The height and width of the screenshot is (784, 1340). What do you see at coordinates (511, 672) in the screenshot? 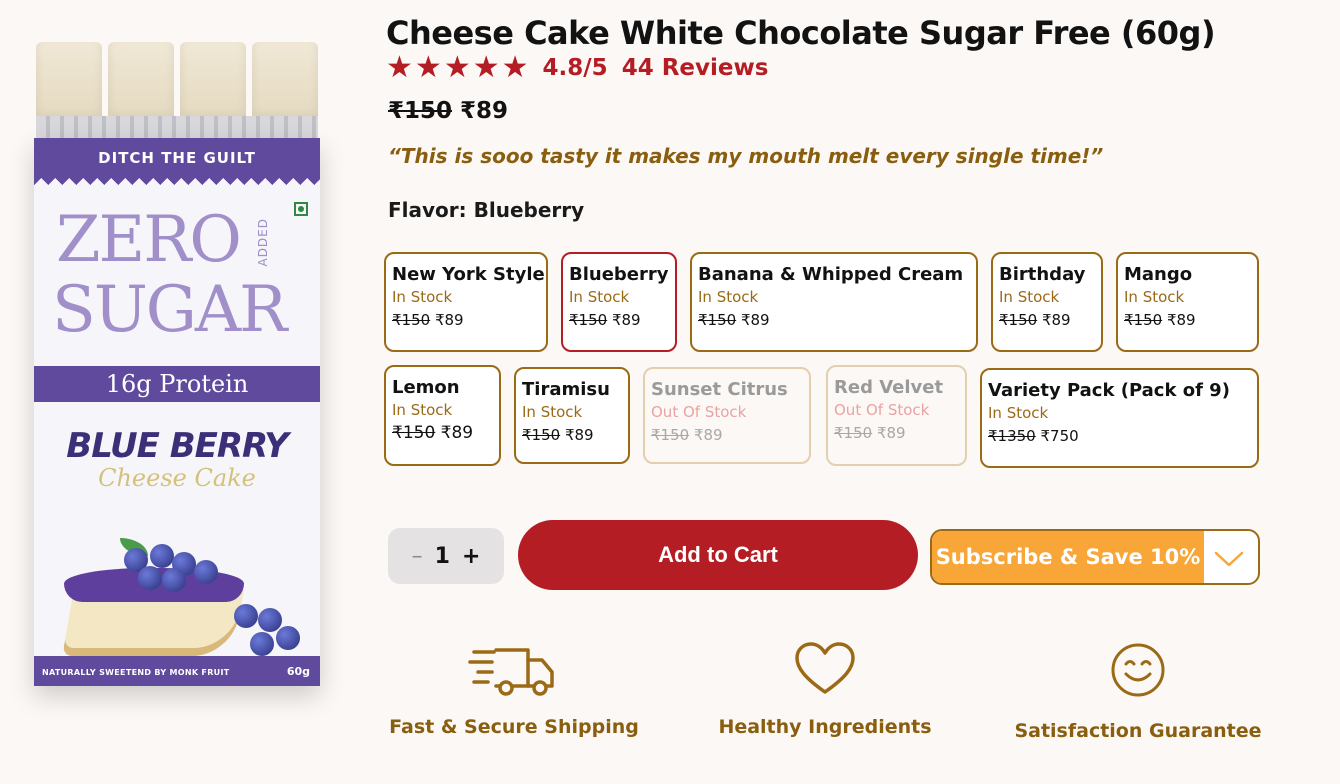
I see `delivery-truck-icon` at bounding box center [511, 672].